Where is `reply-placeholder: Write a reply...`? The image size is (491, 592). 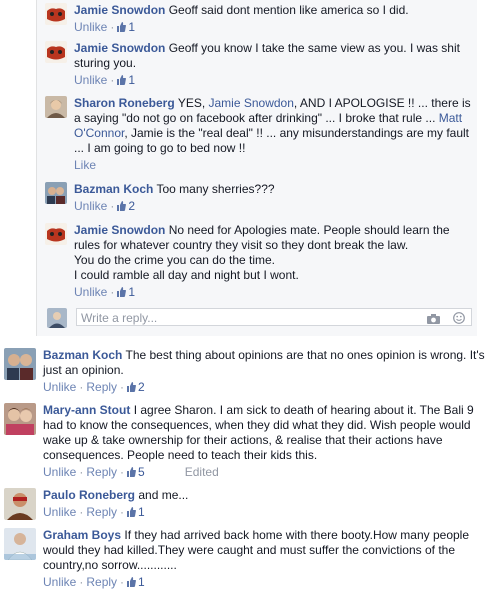 reply-placeholder: Write a reply... is located at coordinates (119, 318).